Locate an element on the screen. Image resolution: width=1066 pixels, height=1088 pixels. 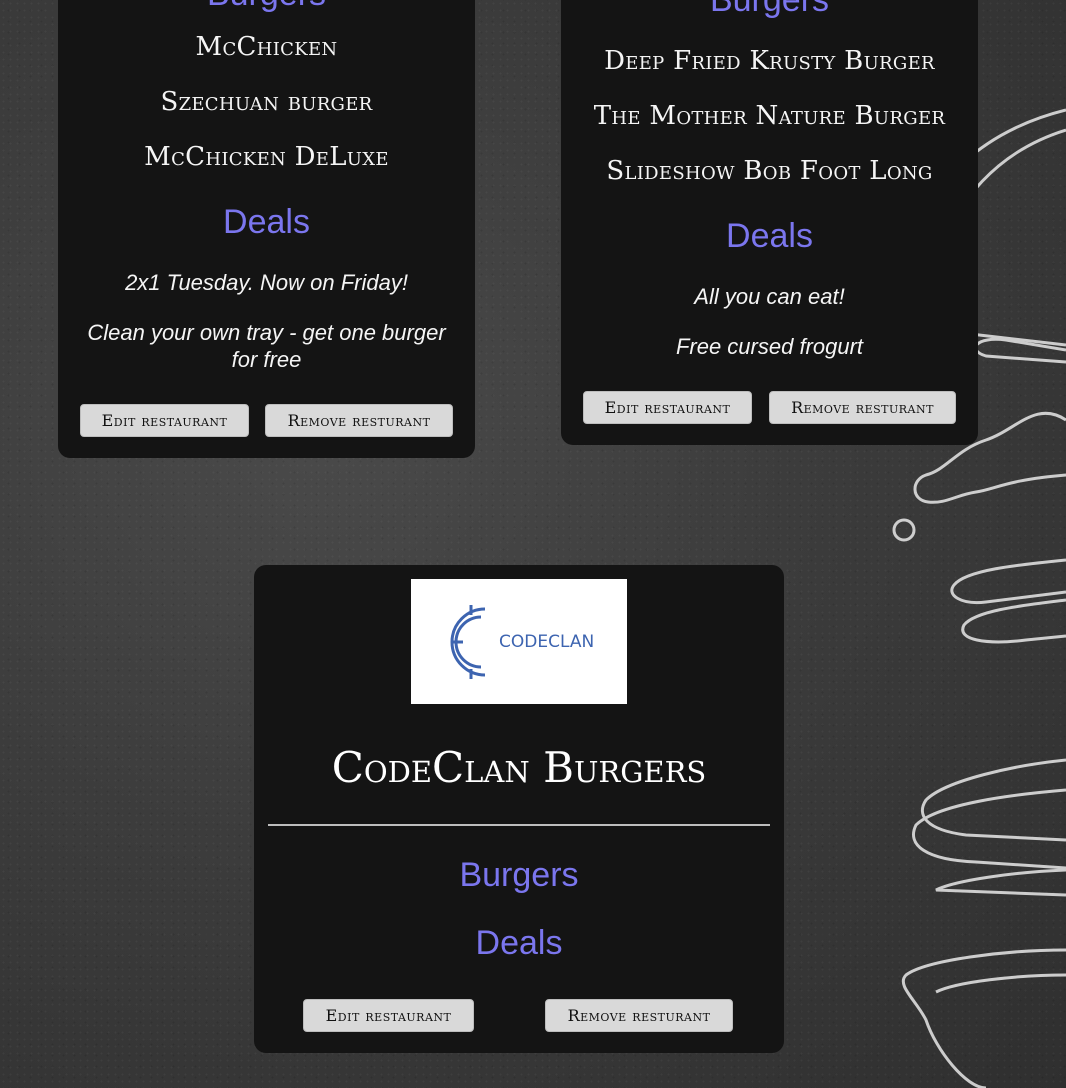
deal-item: Free cursed frogurt is located at coordinates (769, 346).